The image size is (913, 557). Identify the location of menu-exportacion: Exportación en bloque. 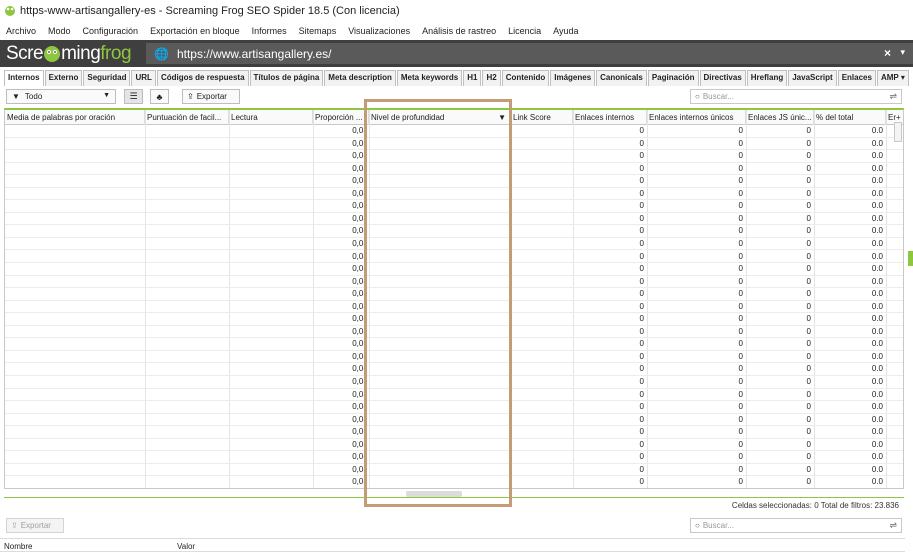
(195, 31).